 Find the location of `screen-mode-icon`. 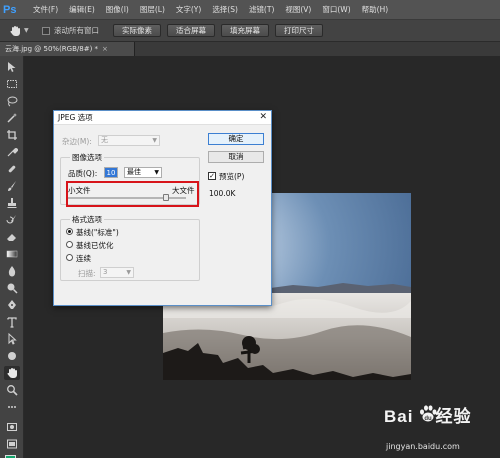

screen-mode-icon is located at coordinates (12, 444).